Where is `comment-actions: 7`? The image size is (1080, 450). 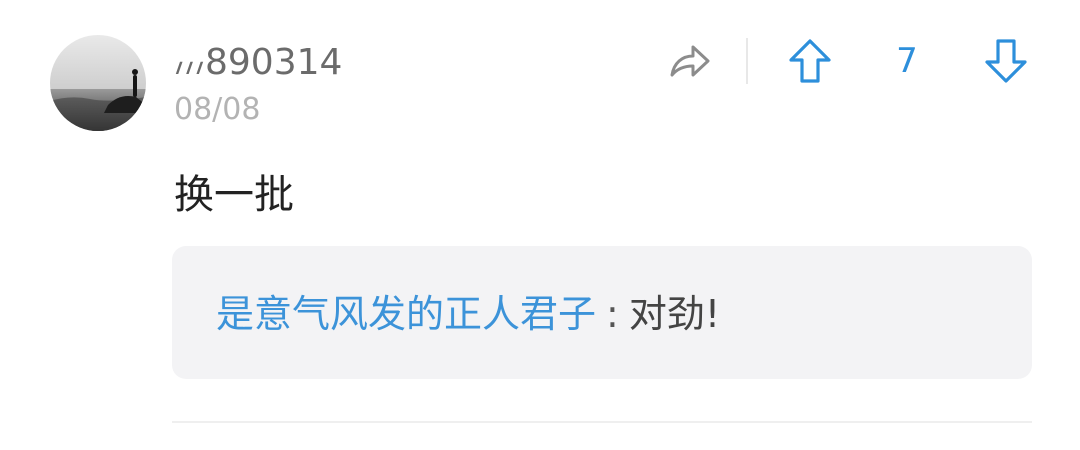
comment-actions: 7 is located at coordinates (540, 61).